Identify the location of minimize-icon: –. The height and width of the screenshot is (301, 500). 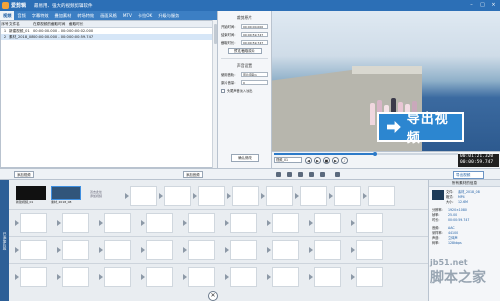
(471, 5).